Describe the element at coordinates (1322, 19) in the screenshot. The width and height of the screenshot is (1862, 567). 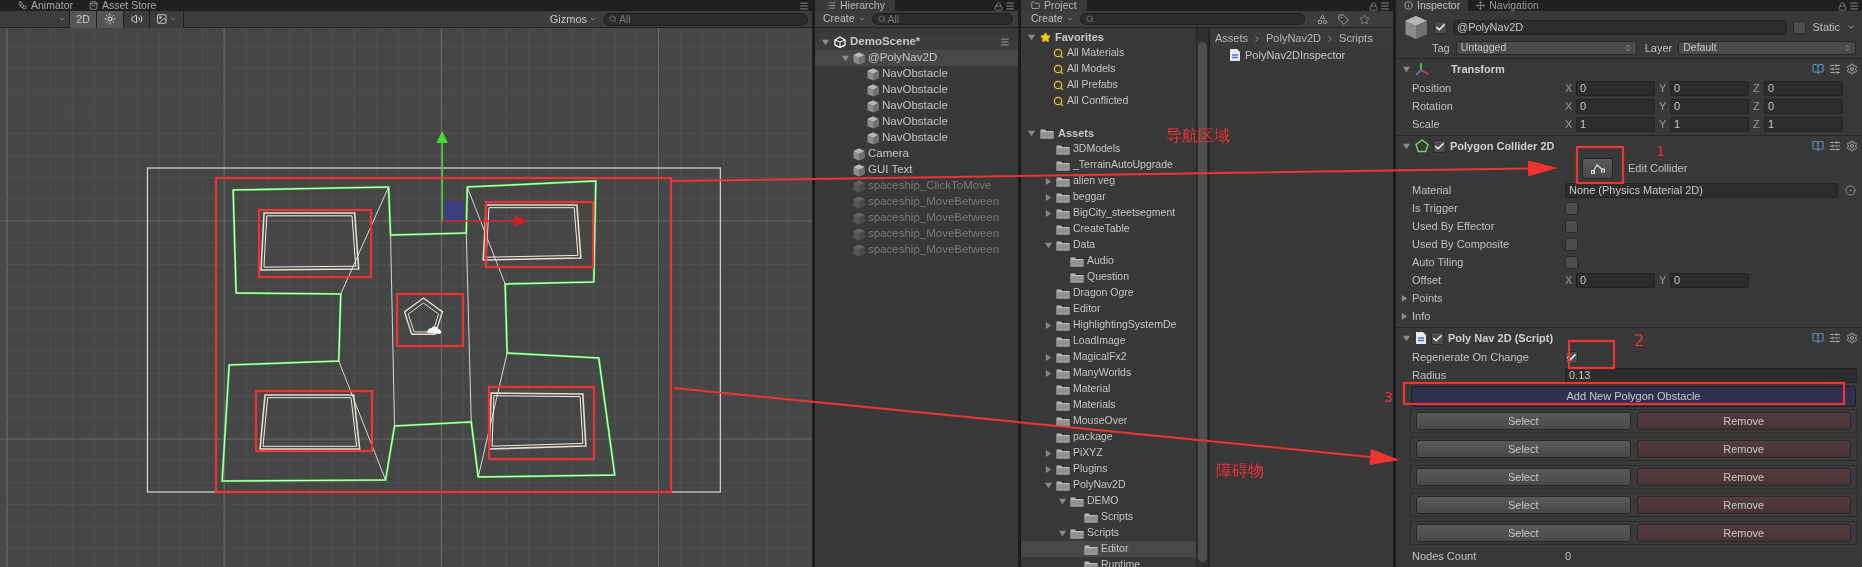
I see `filter-type-icon` at that location.